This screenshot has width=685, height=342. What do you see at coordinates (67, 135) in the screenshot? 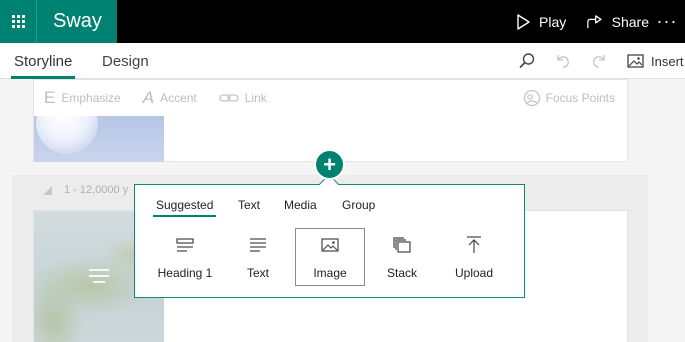
I see `moon-shape` at bounding box center [67, 135].